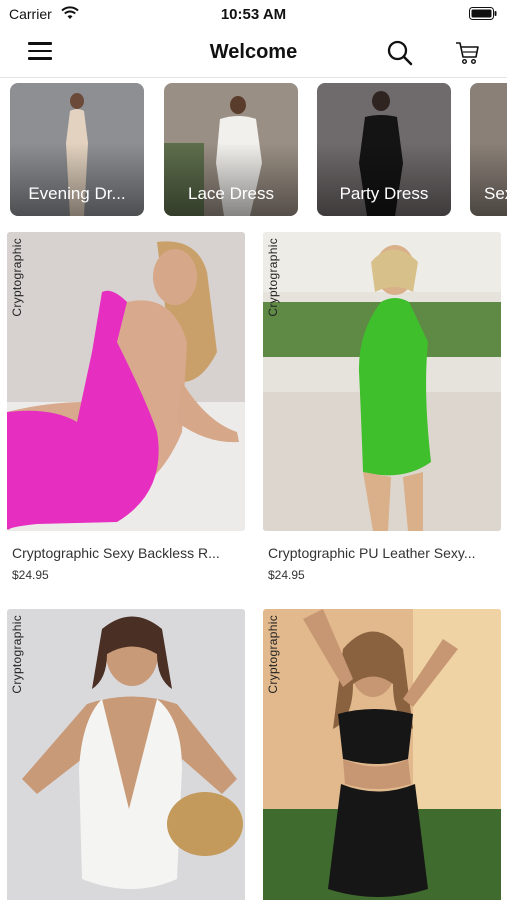  I want to click on search-icon, so click(400, 53).